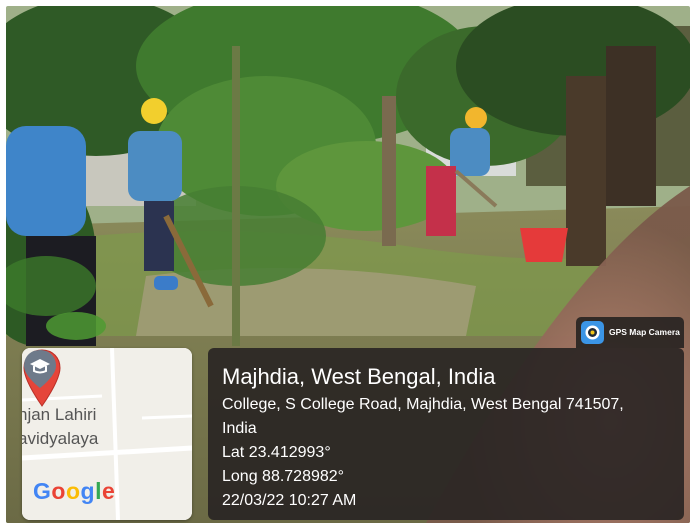 This screenshot has height=529, width=696. Describe the element at coordinates (359, 376) in the screenshot. I see `location-title: Majhdia, West Bengal, India` at that location.